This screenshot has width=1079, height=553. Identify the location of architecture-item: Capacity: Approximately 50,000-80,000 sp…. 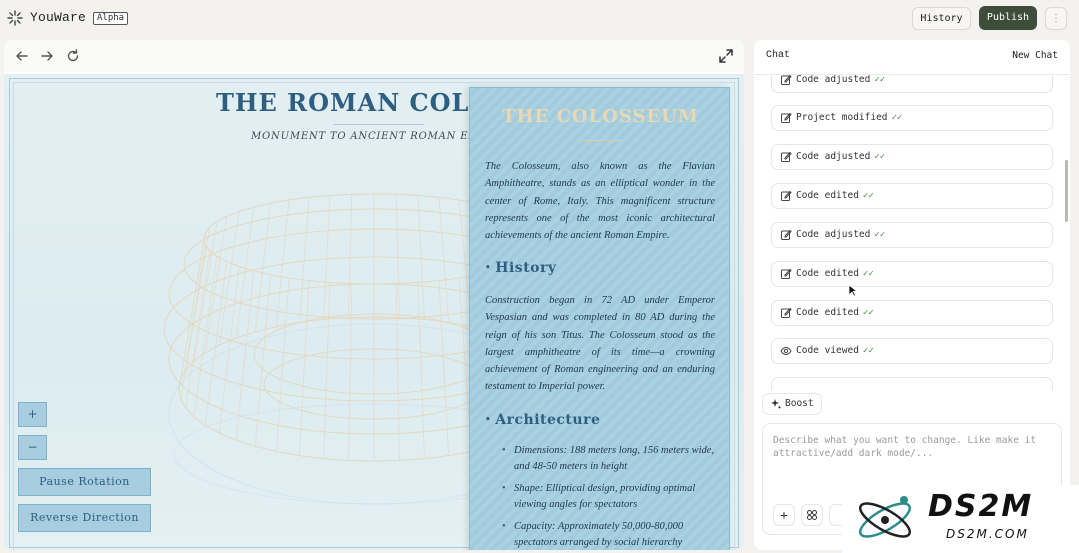
(609, 534).